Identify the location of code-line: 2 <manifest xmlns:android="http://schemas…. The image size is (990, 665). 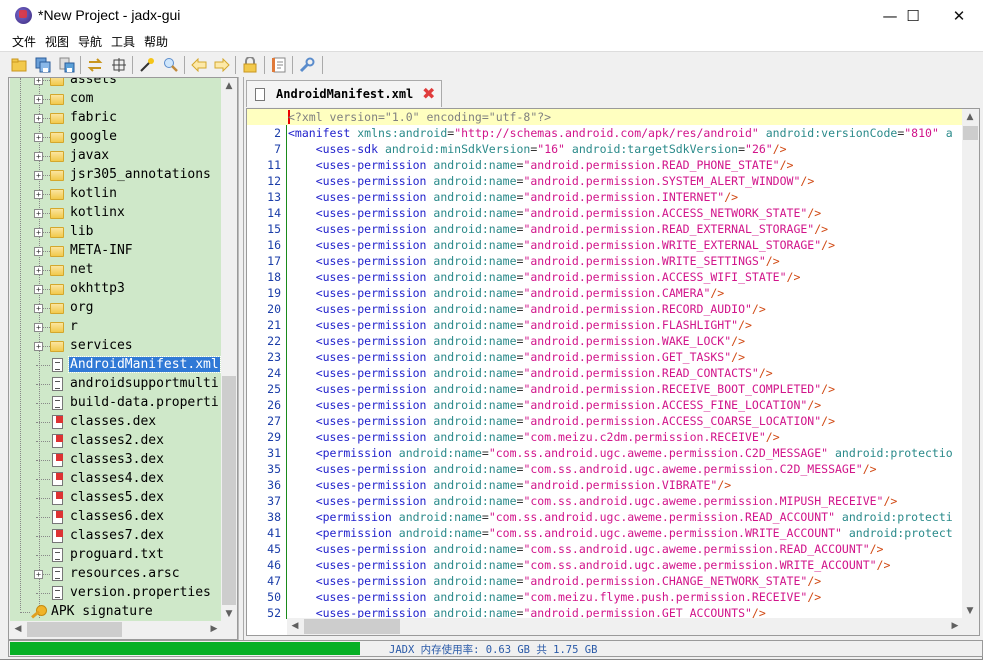
(605, 133).